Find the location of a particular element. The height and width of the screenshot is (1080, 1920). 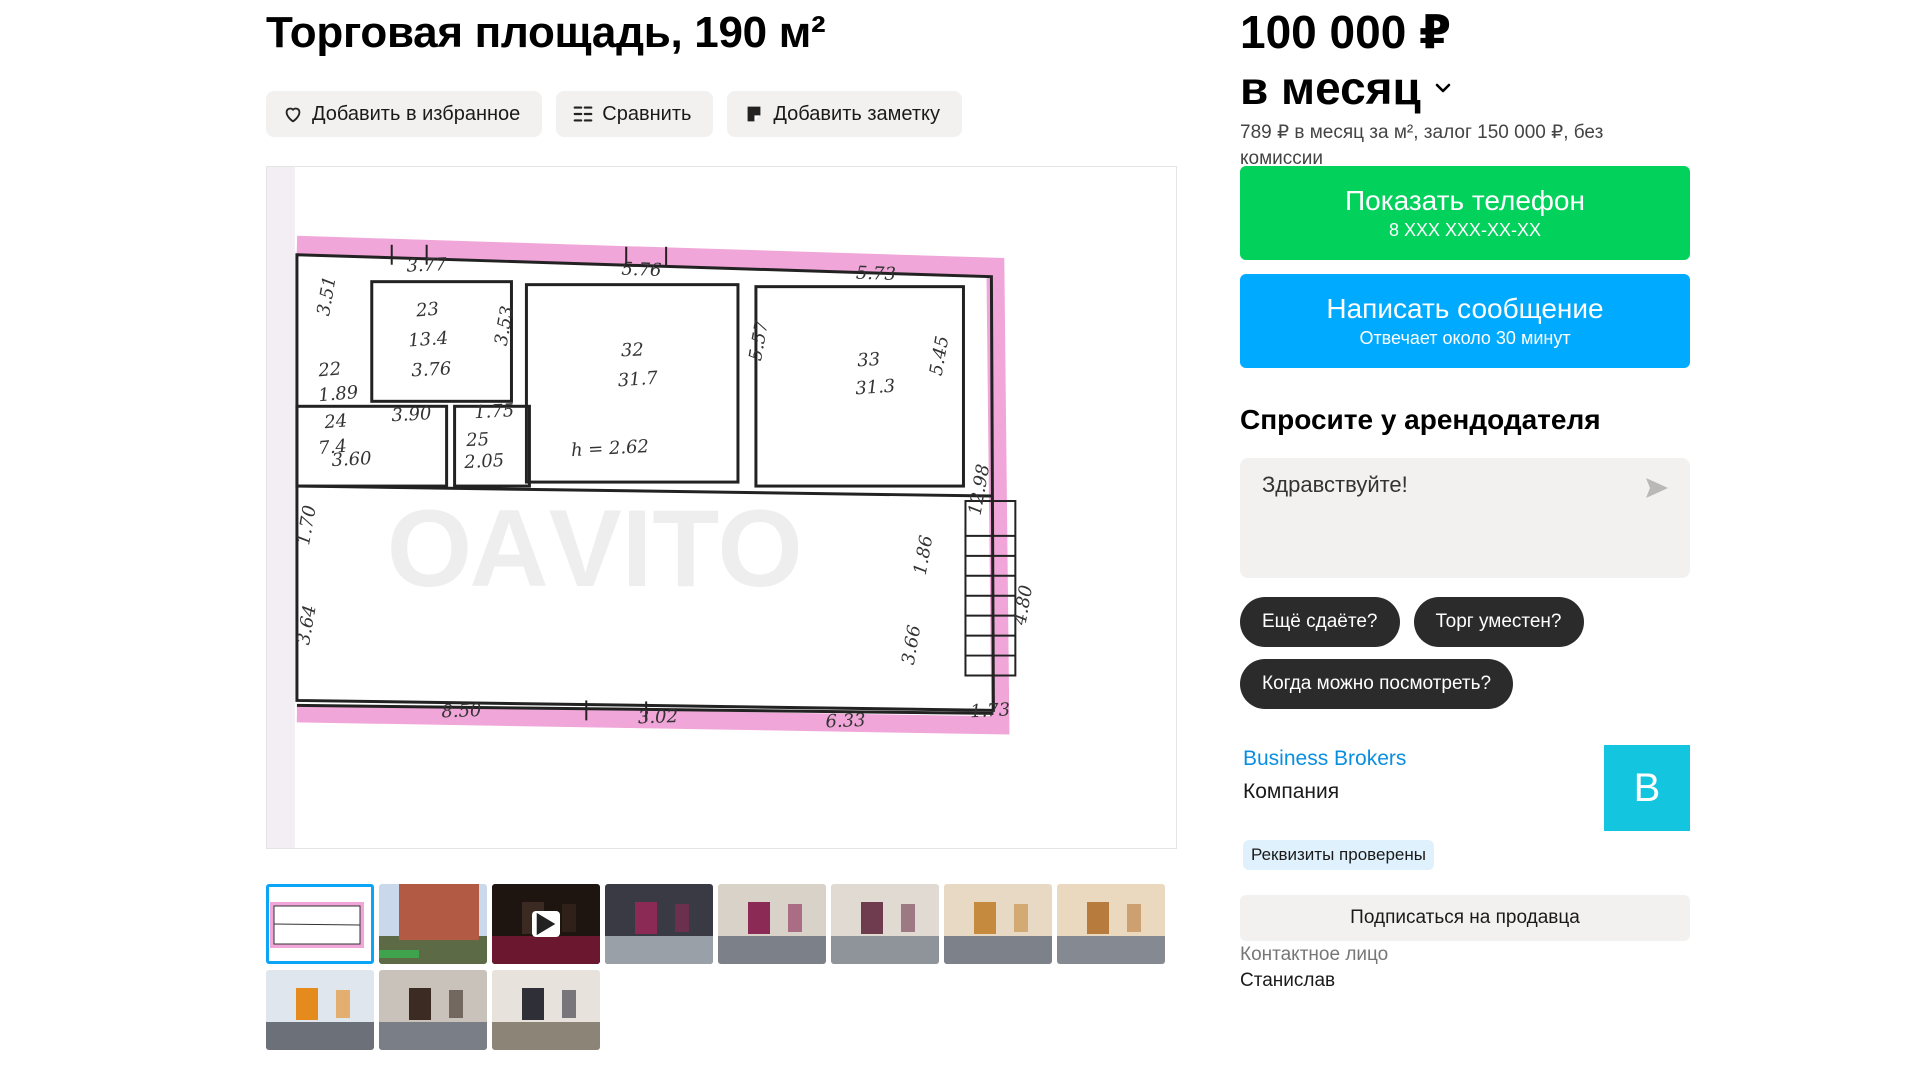

heart-icon is located at coordinates (293, 115).